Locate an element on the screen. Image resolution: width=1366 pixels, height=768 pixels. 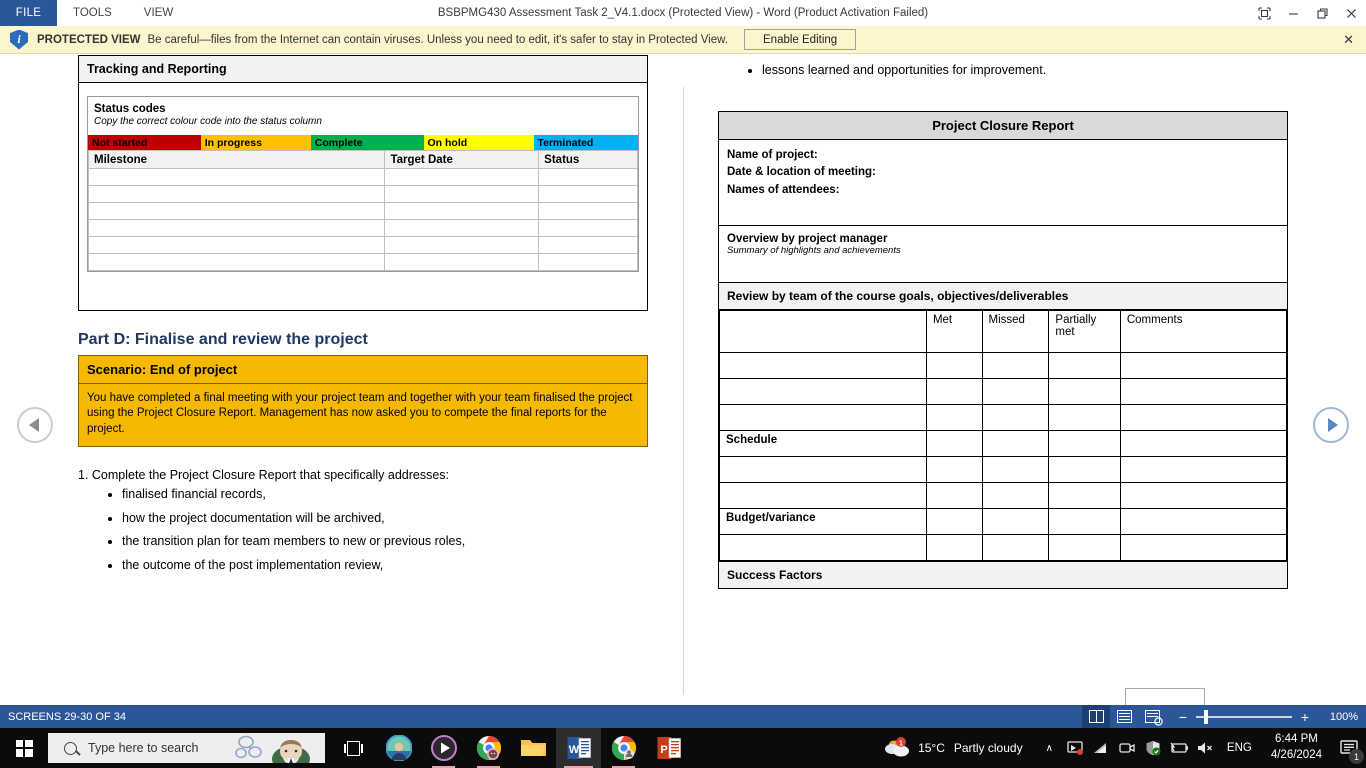
minimize-icon is located at coordinates (1293, 13).